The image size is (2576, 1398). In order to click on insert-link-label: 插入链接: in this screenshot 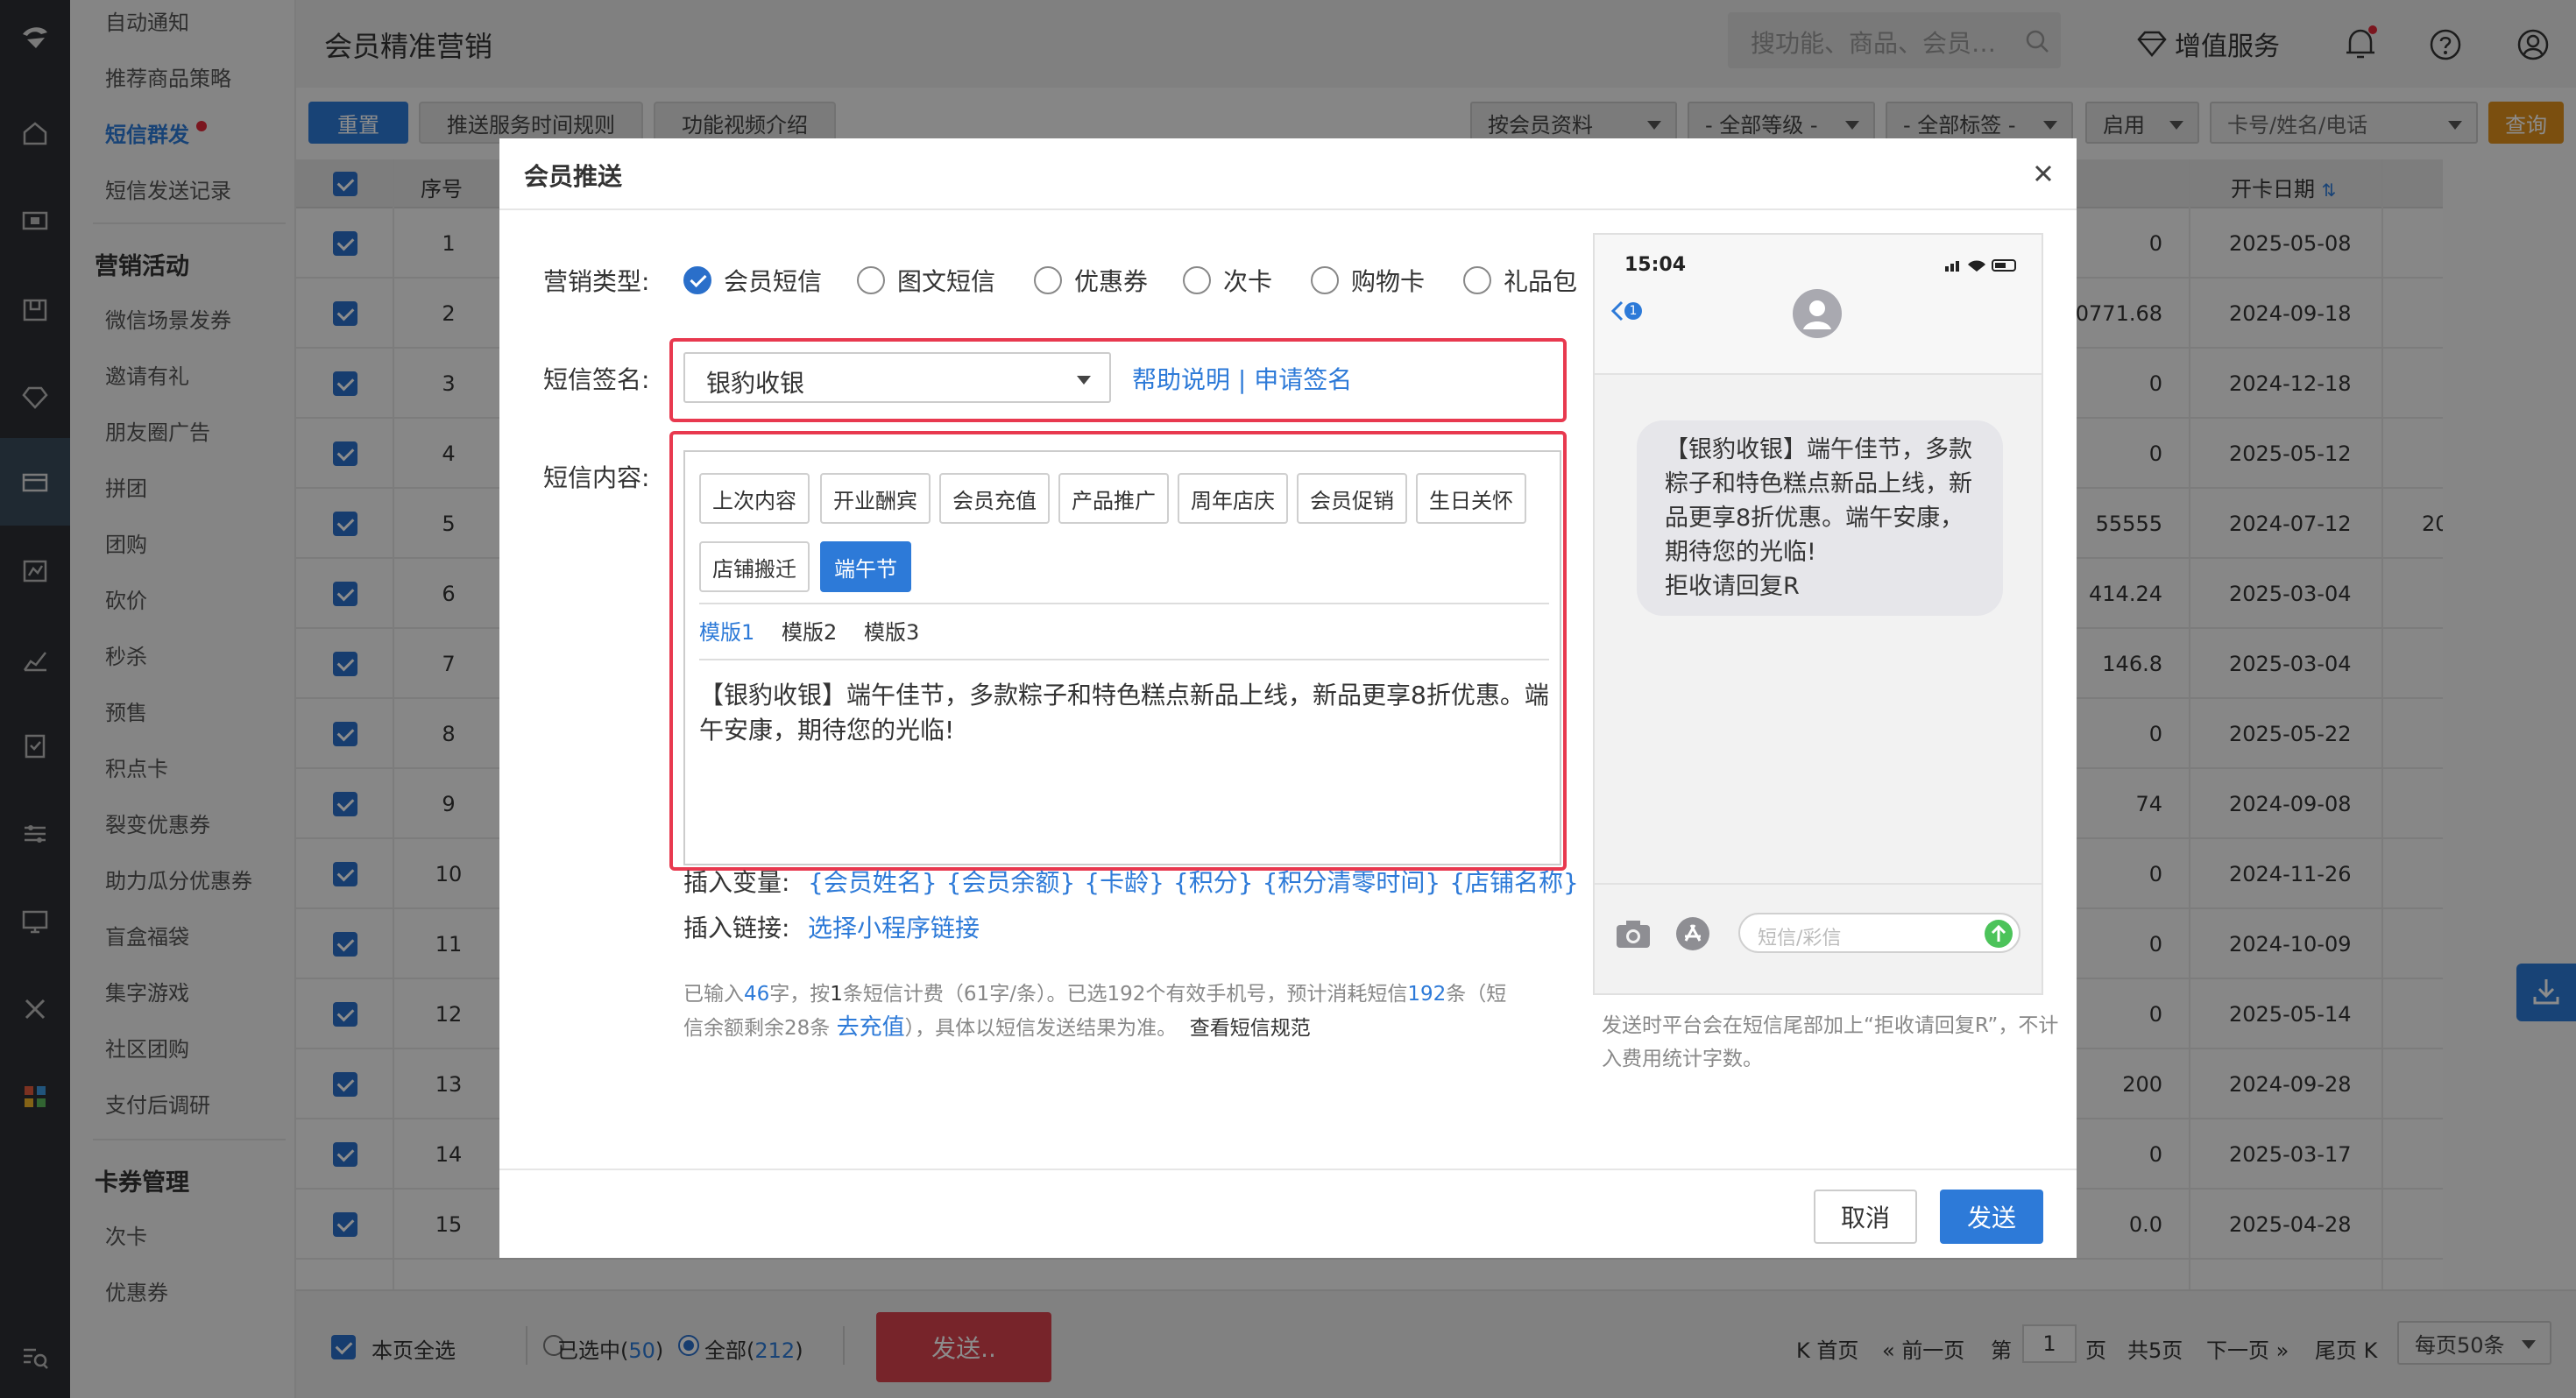, I will do `click(736, 928)`.